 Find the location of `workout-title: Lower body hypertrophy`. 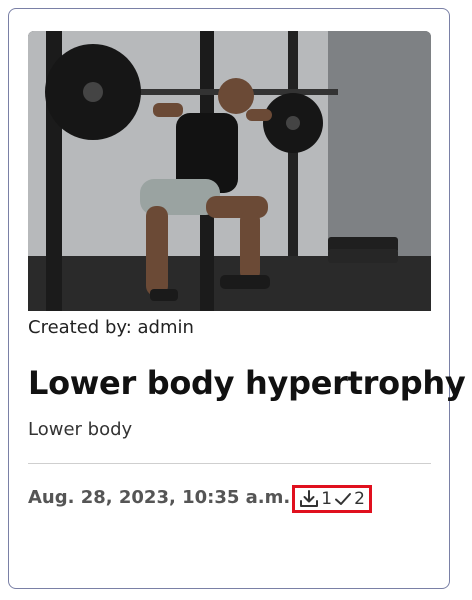

workout-title: Lower body hypertrophy is located at coordinates (247, 383).